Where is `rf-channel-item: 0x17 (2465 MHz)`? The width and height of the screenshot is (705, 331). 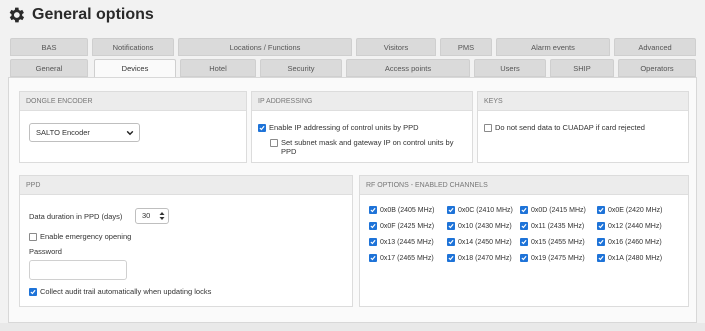
rf-channel-item: 0x17 (2465 MHz) is located at coordinates (401, 258).